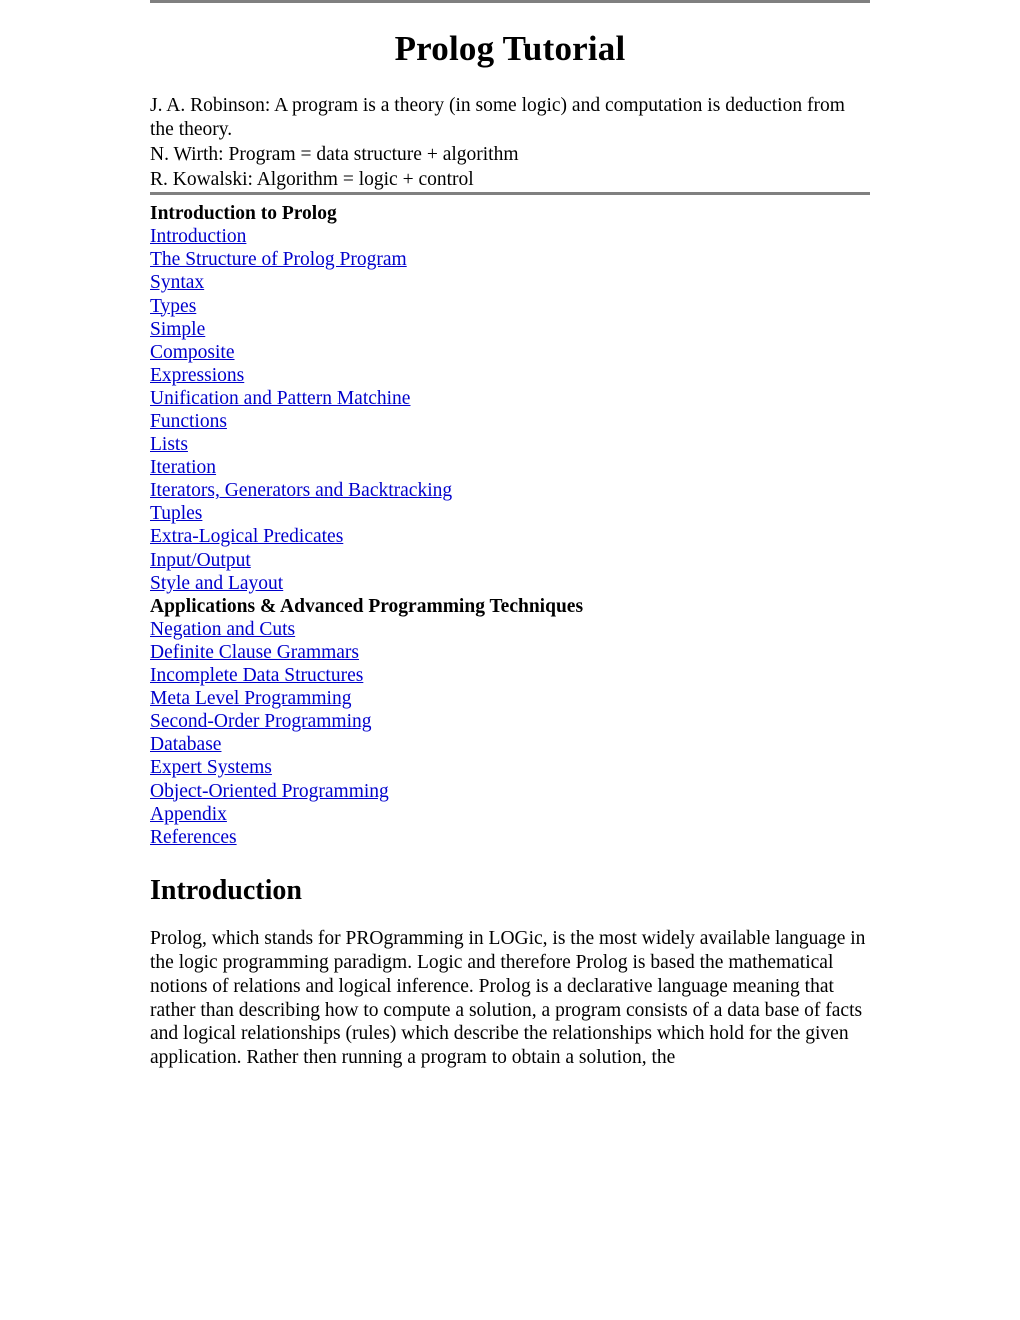 The image size is (1020, 1320). What do you see at coordinates (226, 890) in the screenshot?
I see `section-heading-introduction: Introduction` at bounding box center [226, 890].